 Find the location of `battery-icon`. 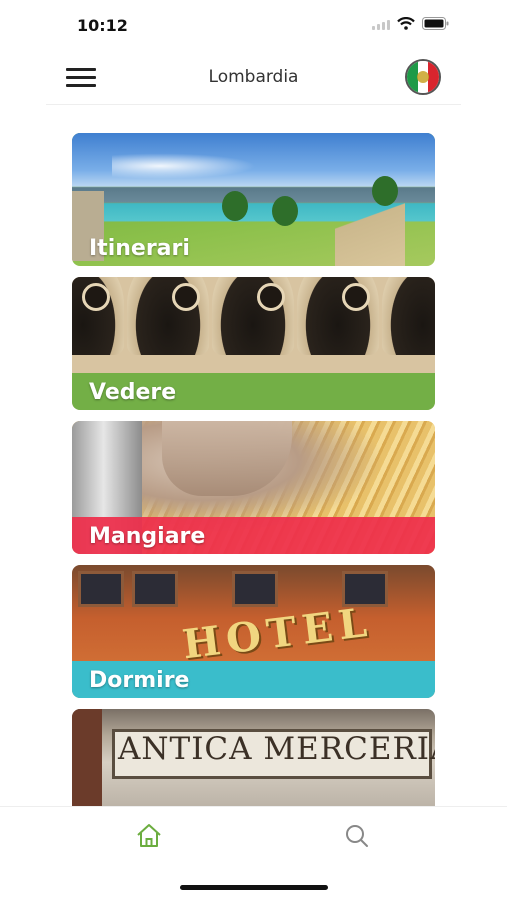

battery-icon is located at coordinates (435, 23).